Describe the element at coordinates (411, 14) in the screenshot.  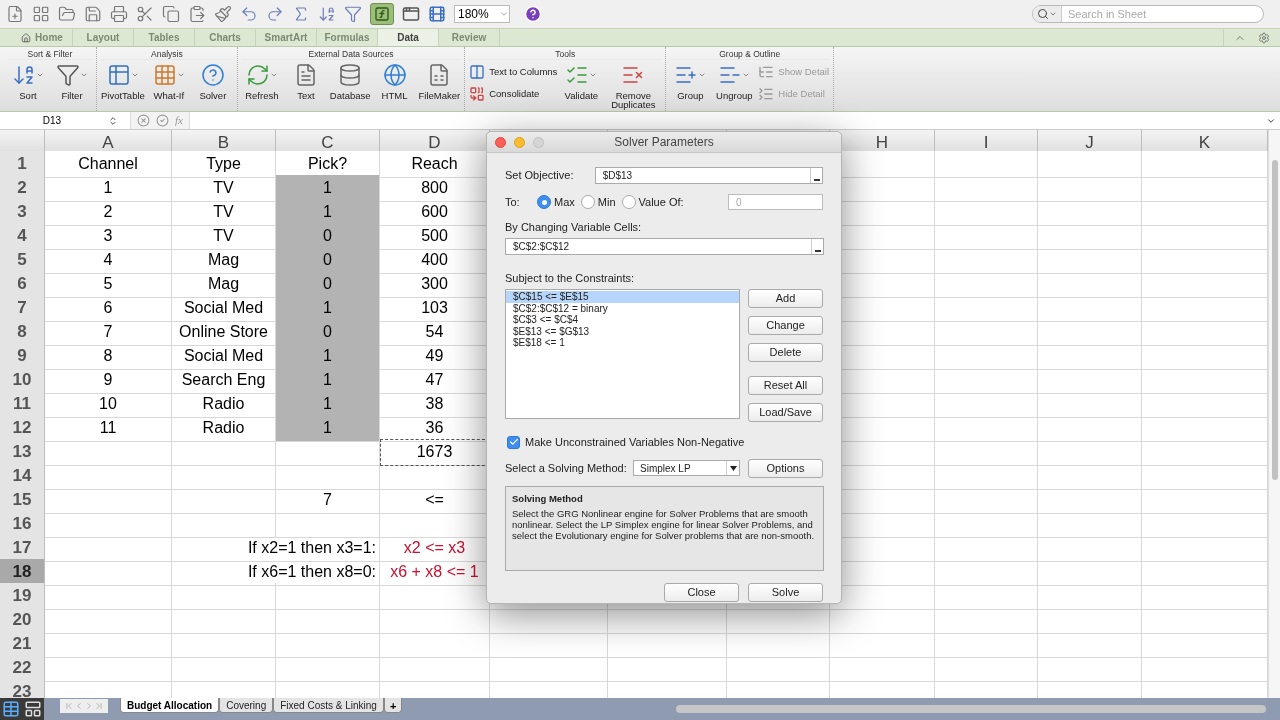
I see `window-icon` at that location.